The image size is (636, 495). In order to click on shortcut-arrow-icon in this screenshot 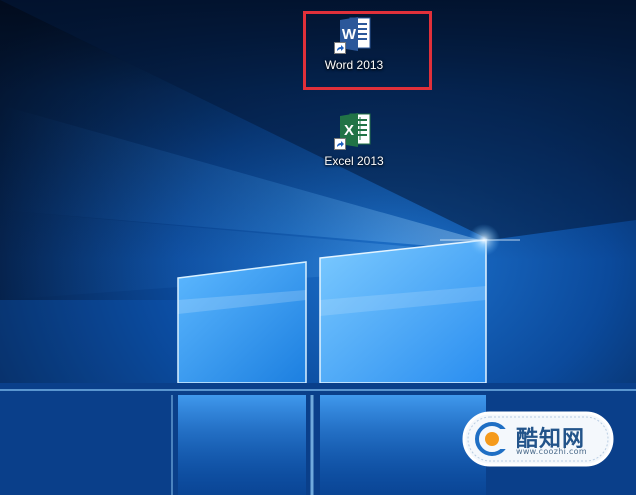, I will do `click(340, 144)`.